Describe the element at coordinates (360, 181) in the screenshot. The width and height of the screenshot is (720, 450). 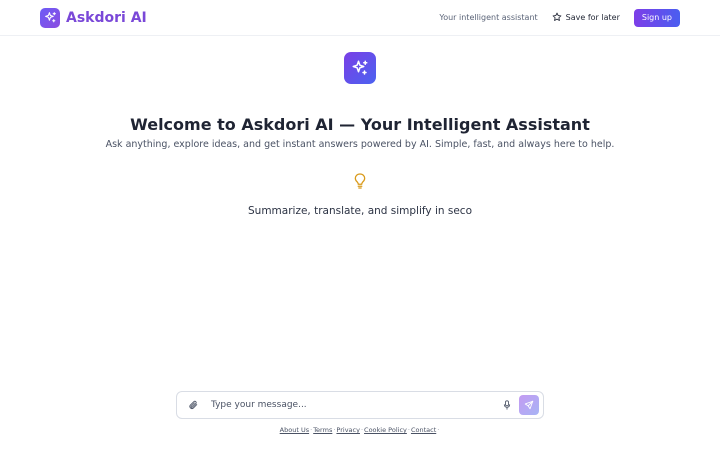
I see `lightbulb-icon` at that location.